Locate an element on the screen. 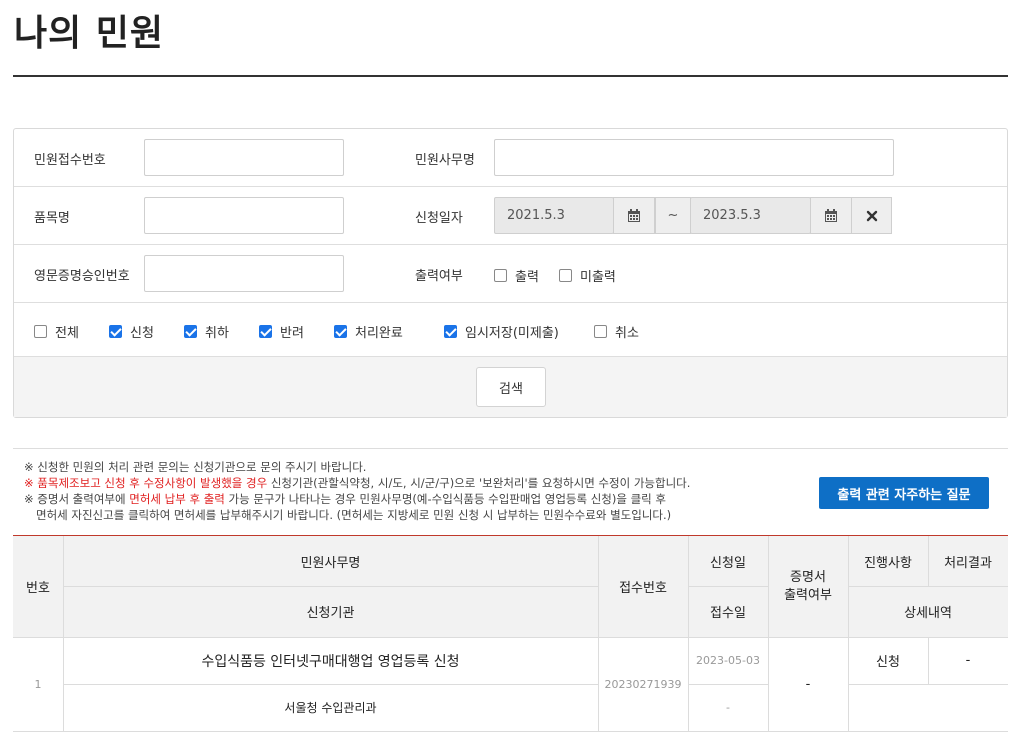 This screenshot has width=1026, height=732. receipt-no-label: 민원접수번호 is located at coordinates (70, 160).